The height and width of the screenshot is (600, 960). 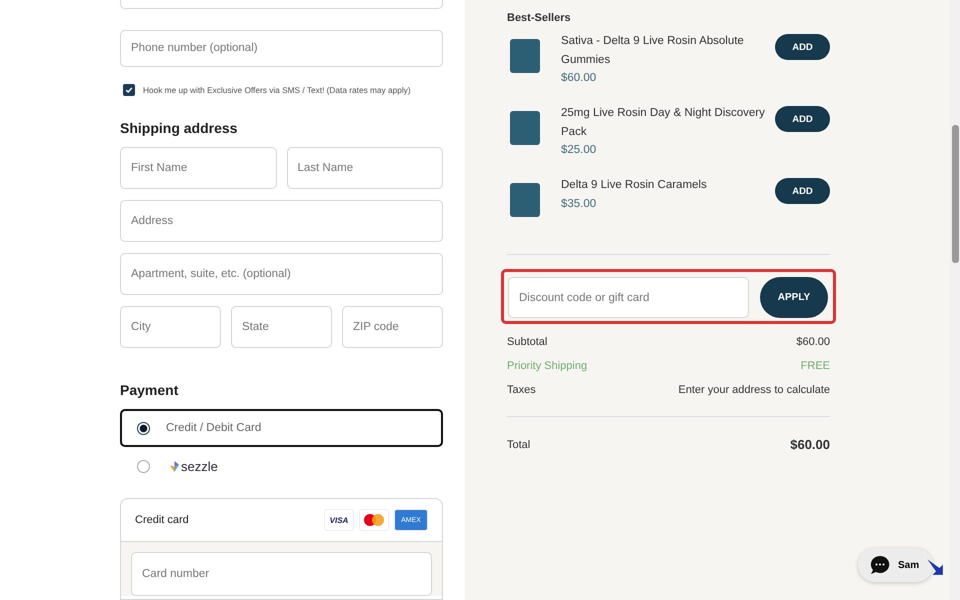 I want to click on input-field: Last Name, so click(x=364, y=167).